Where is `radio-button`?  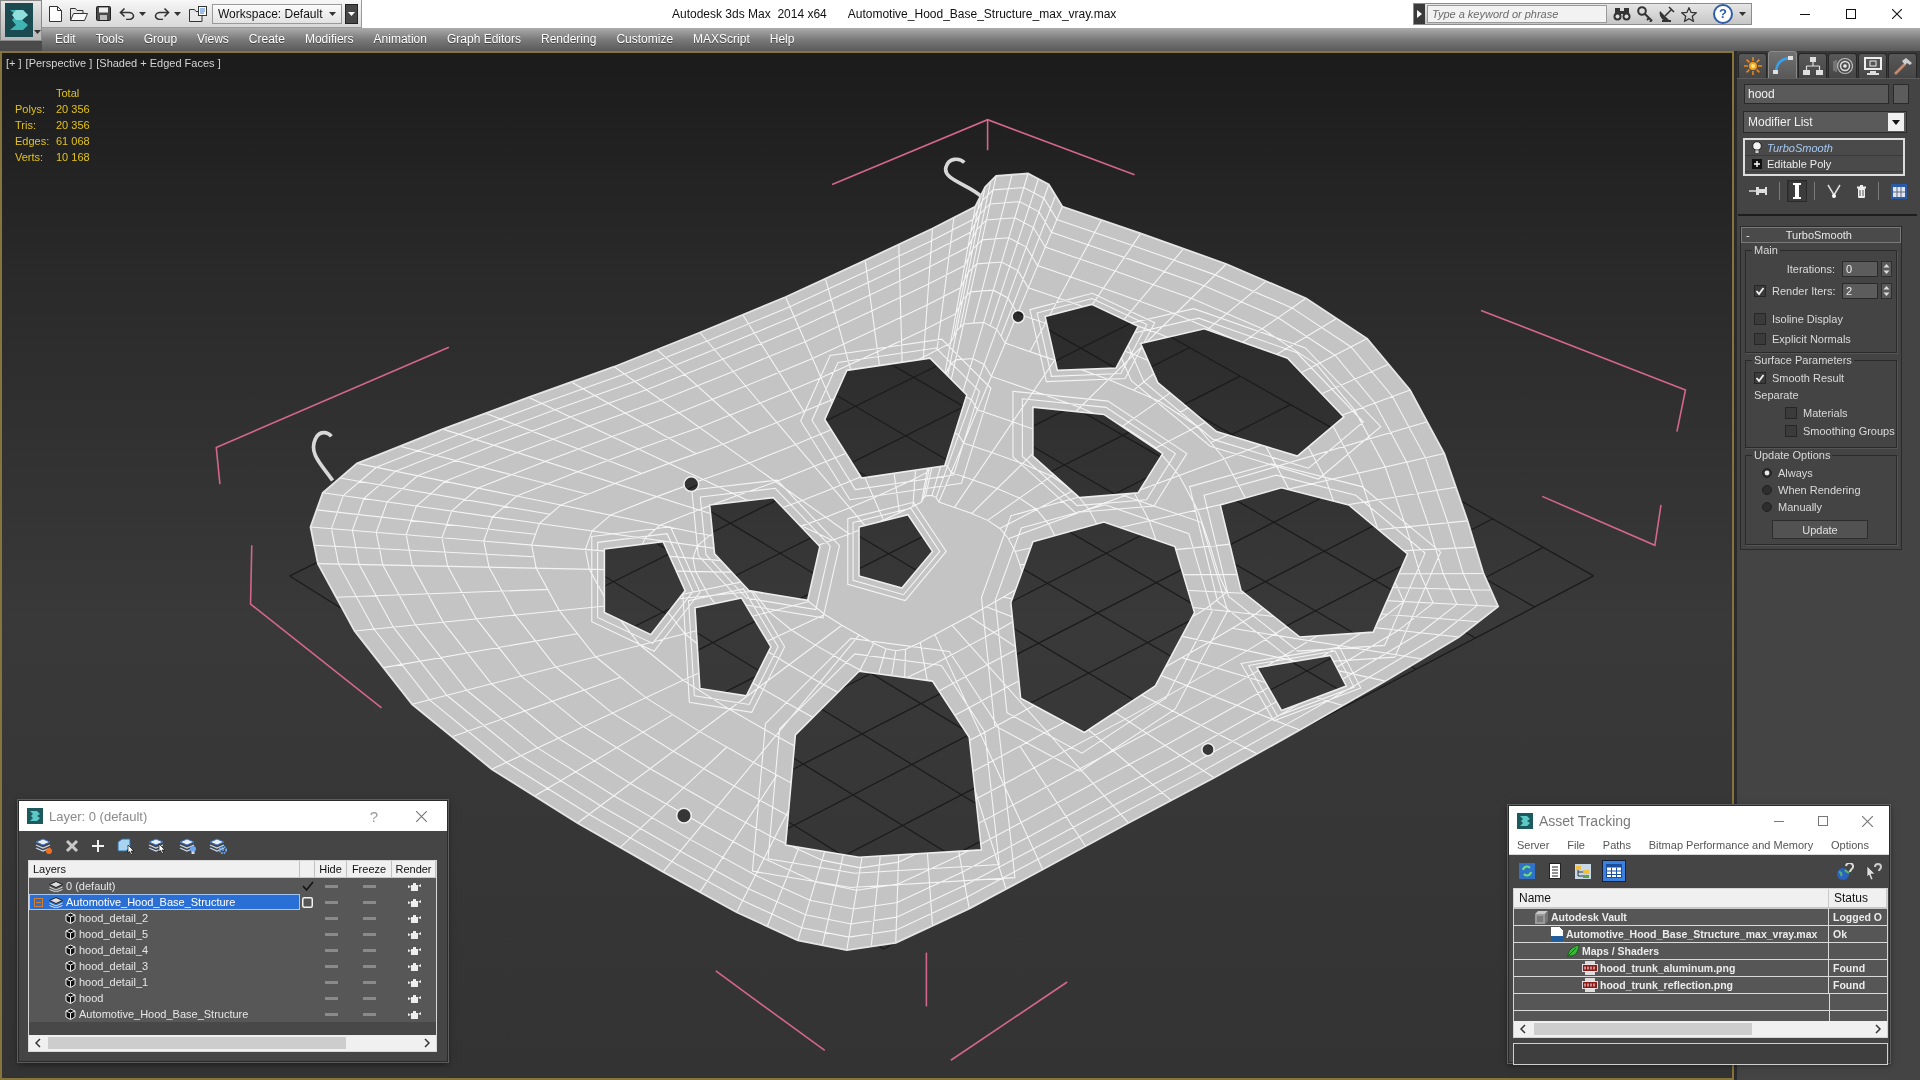
radio-button is located at coordinates (1767, 473).